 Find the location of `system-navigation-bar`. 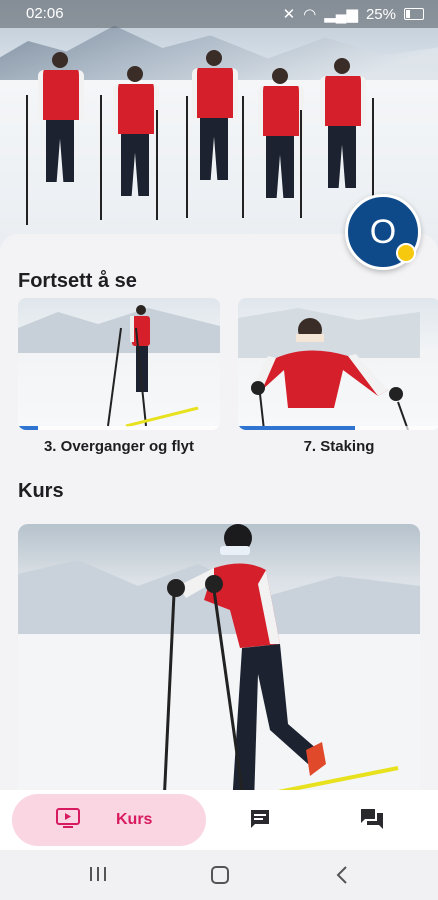

system-navigation-bar is located at coordinates (219, 875).